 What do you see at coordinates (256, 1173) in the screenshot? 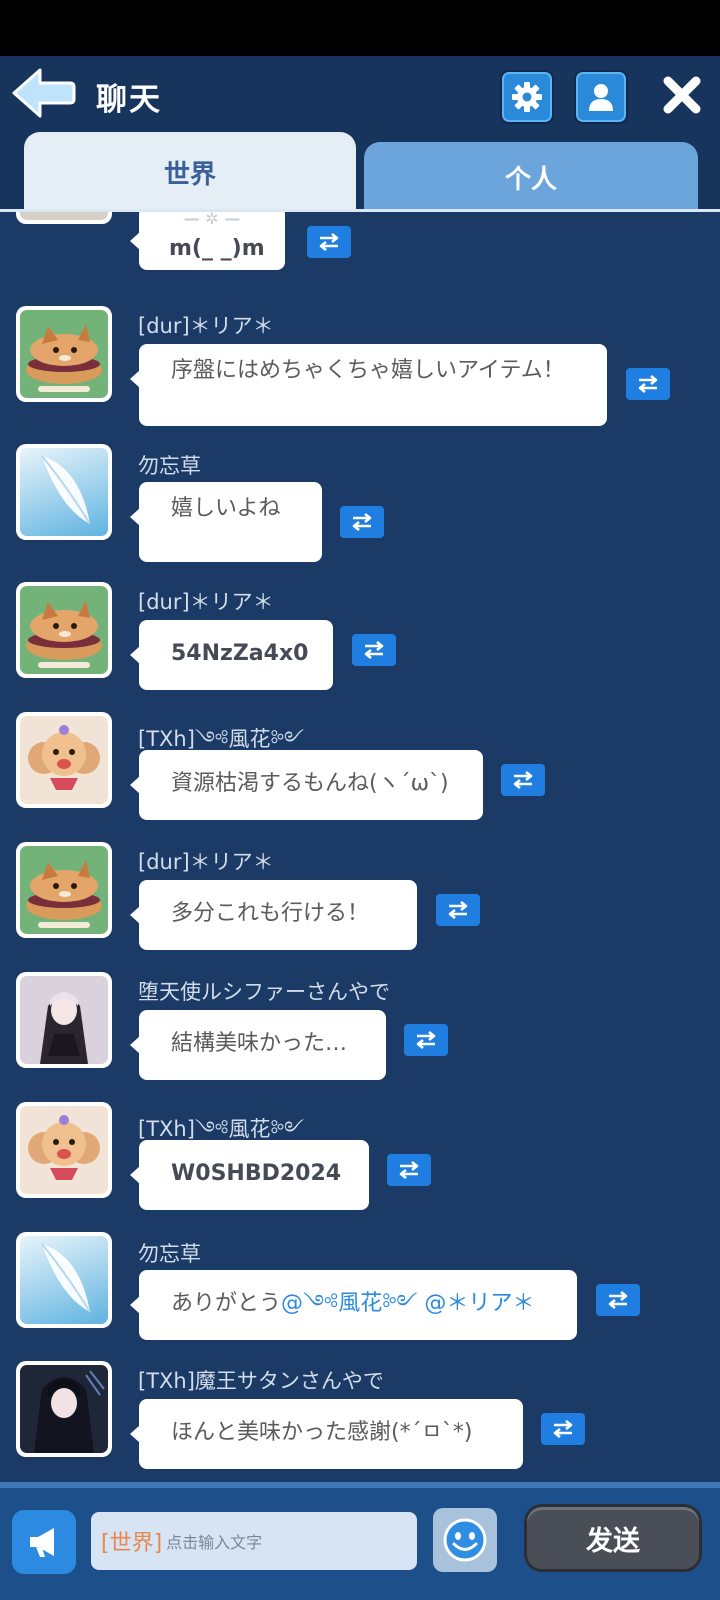
I see `message-text: W0SHBD2024` at bounding box center [256, 1173].